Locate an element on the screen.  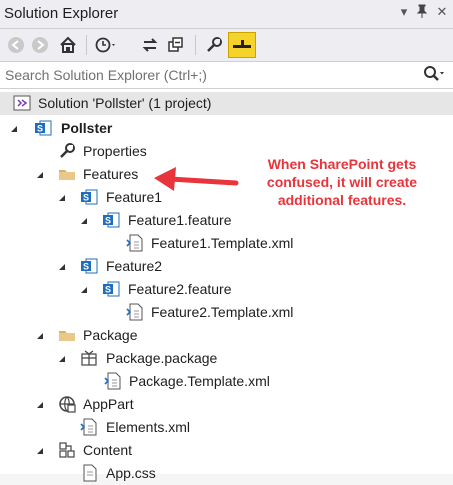
css-file-icon is located at coordinates (89, 473).